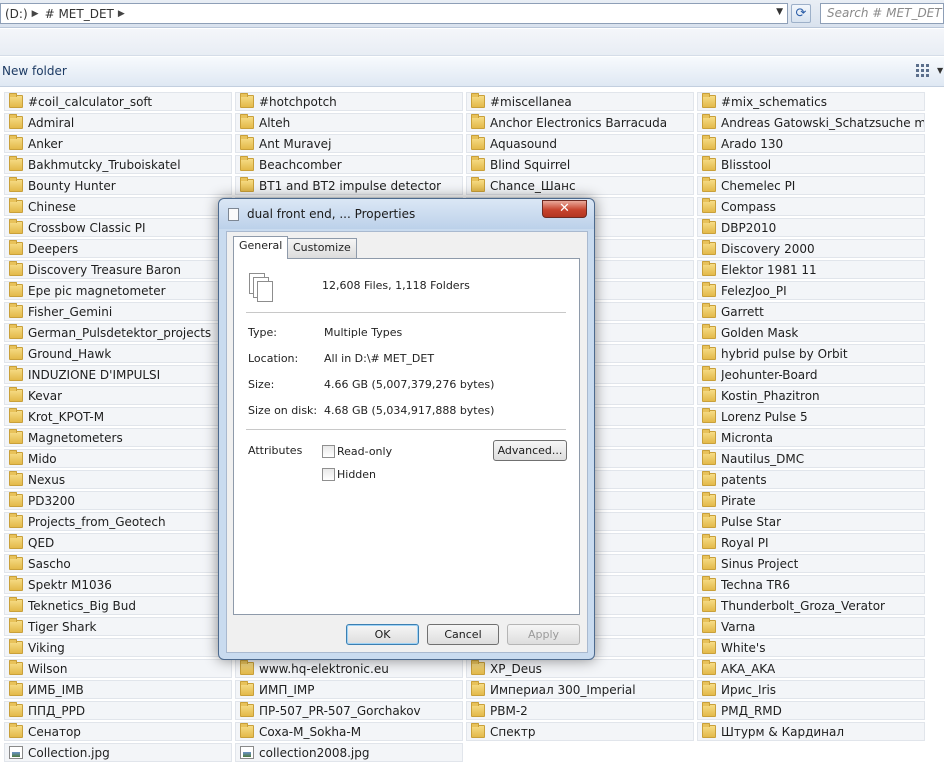 This screenshot has height=770, width=944. I want to click on folder-item: Штурм & Кардинал, so click(811, 731).